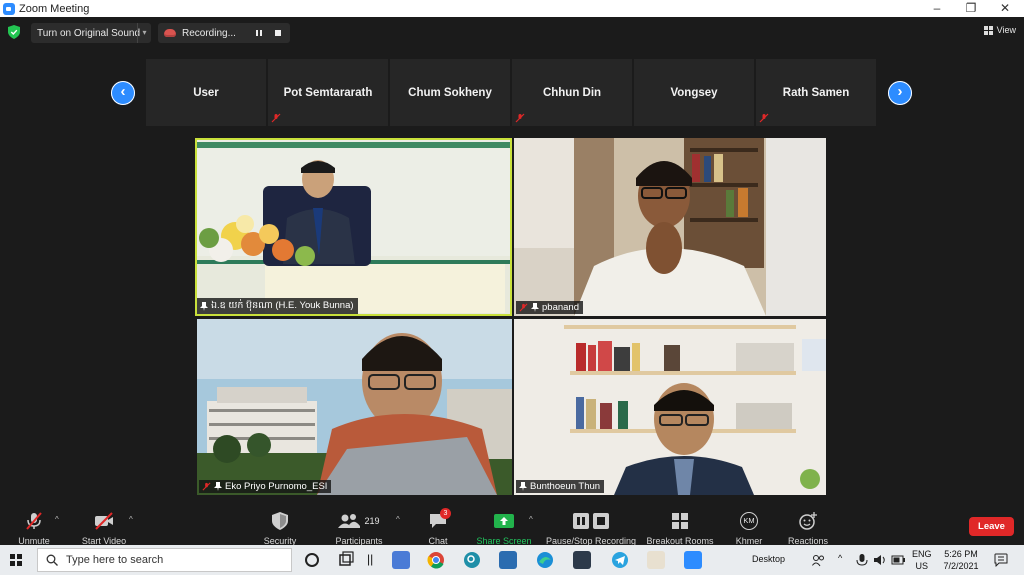 The height and width of the screenshot is (575, 1024). Describe the element at coordinates (961, 560) in the screenshot. I see `taskbar-clock: 5:26 PM 7/2/2021` at that location.